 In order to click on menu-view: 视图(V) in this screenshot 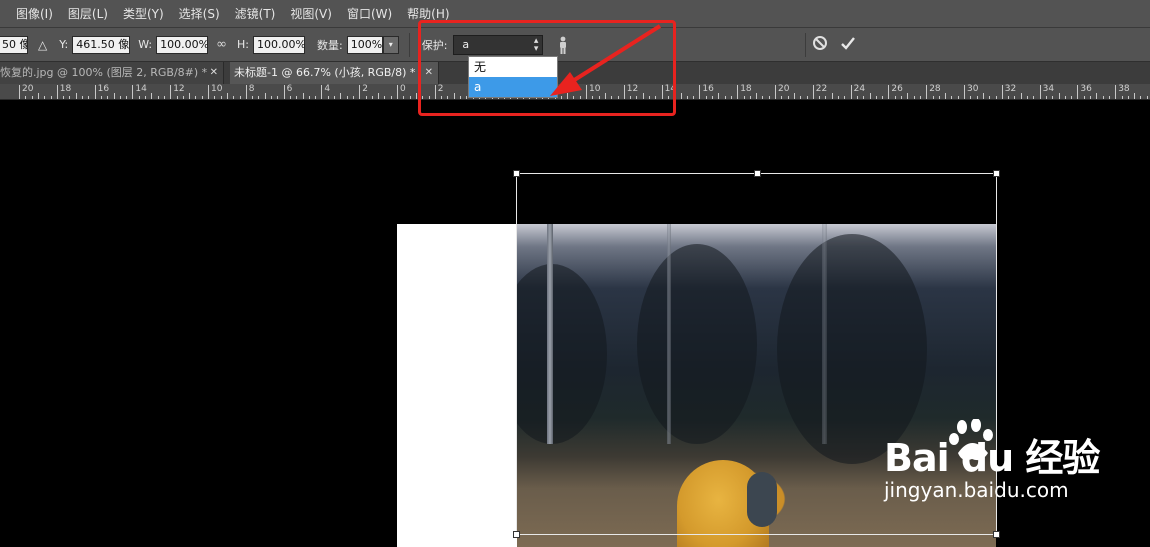, I will do `click(311, 13)`.